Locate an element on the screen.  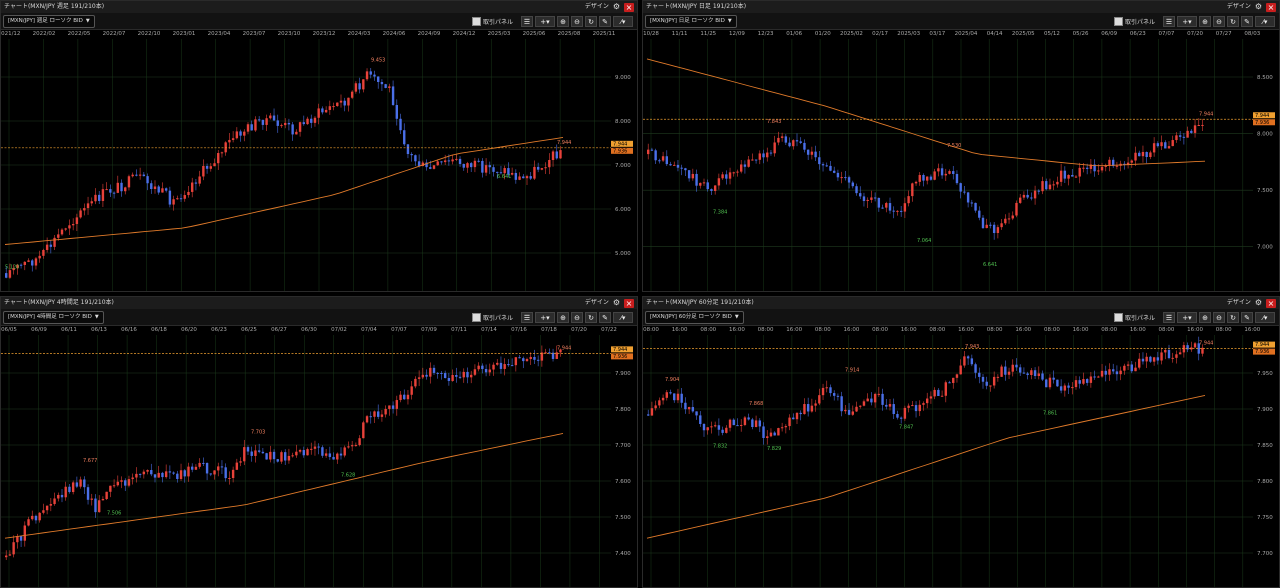
date-tick: 07/22 is located at coordinates (609, 330).